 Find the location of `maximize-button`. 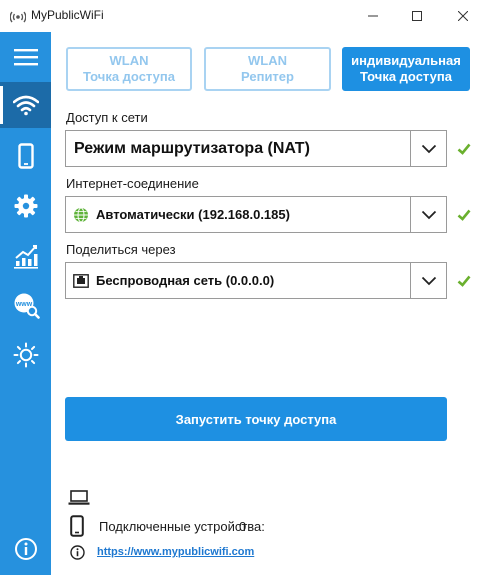

maximize-button is located at coordinates (417, 16).